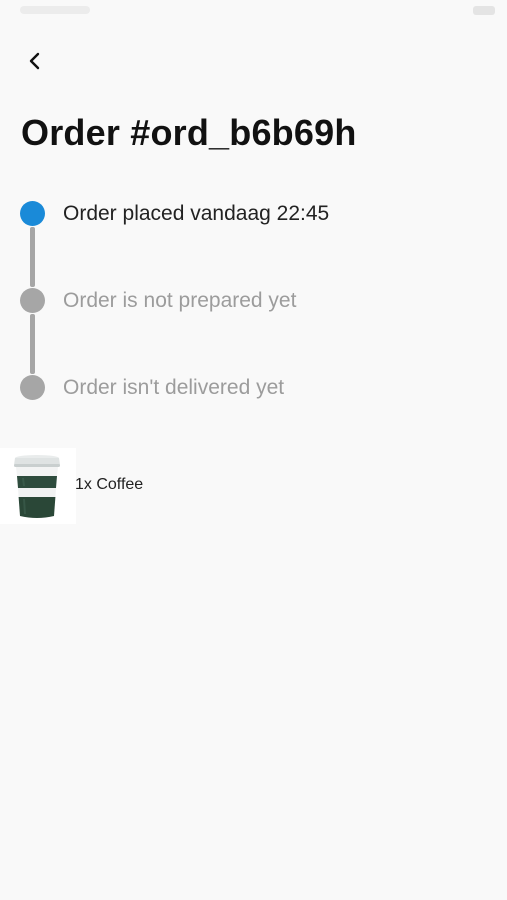 This screenshot has width=507, height=900. I want to click on back-button, so click(35, 61).